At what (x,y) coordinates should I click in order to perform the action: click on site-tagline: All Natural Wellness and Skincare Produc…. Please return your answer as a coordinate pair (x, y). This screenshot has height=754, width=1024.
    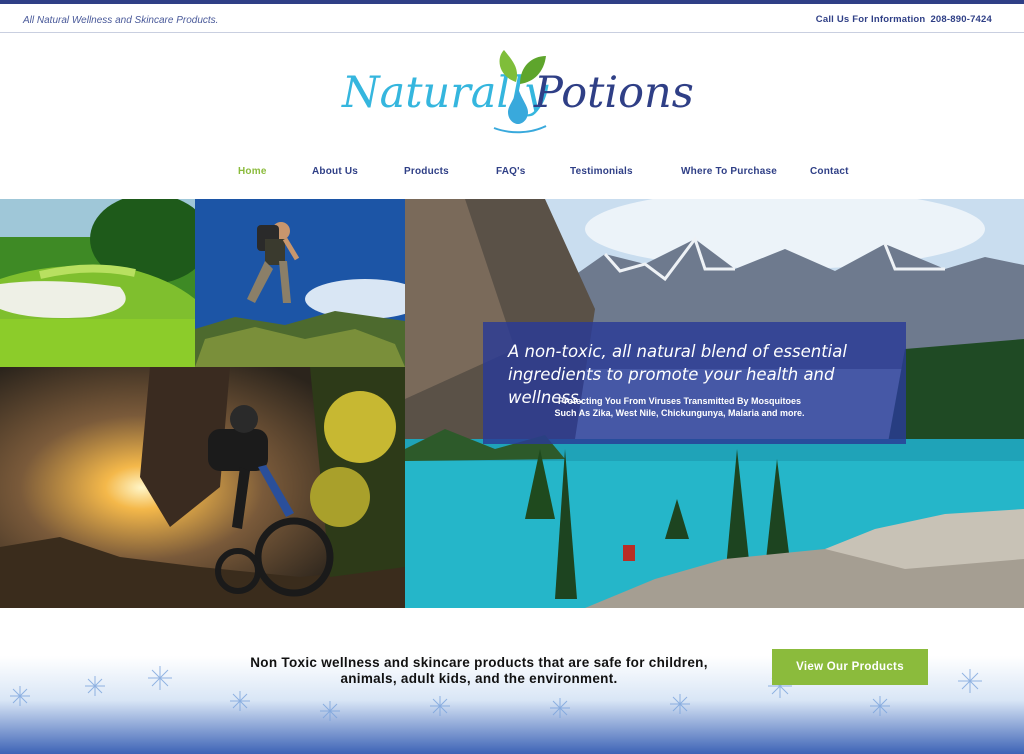
    Looking at the image, I should click on (121, 20).